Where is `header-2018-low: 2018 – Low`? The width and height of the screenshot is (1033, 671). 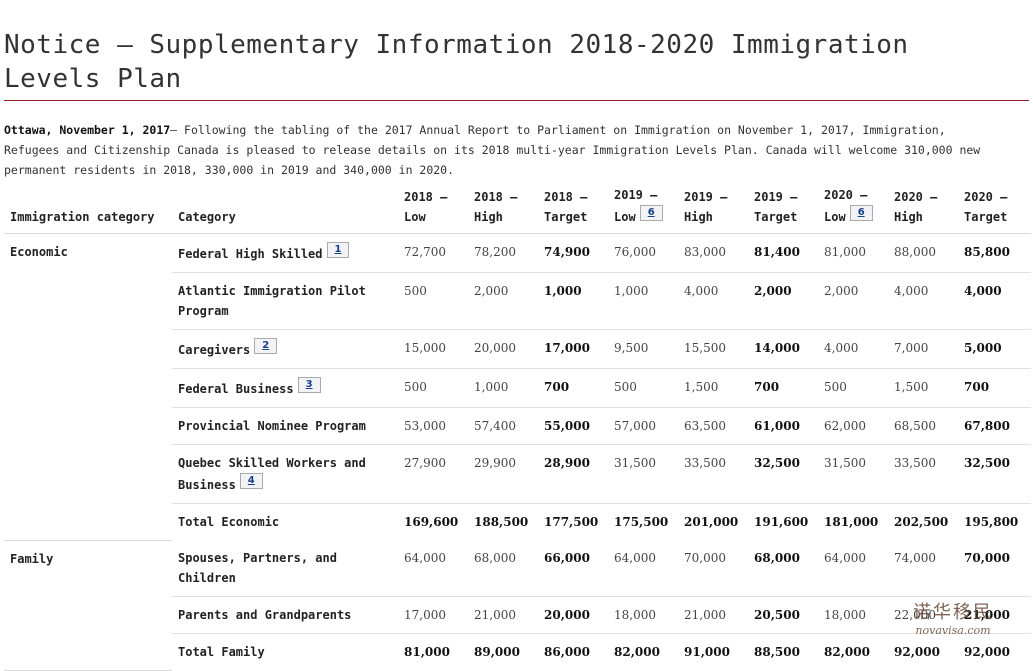 header-2018-low: 2018 – Low is located at coordinates (426, 207).